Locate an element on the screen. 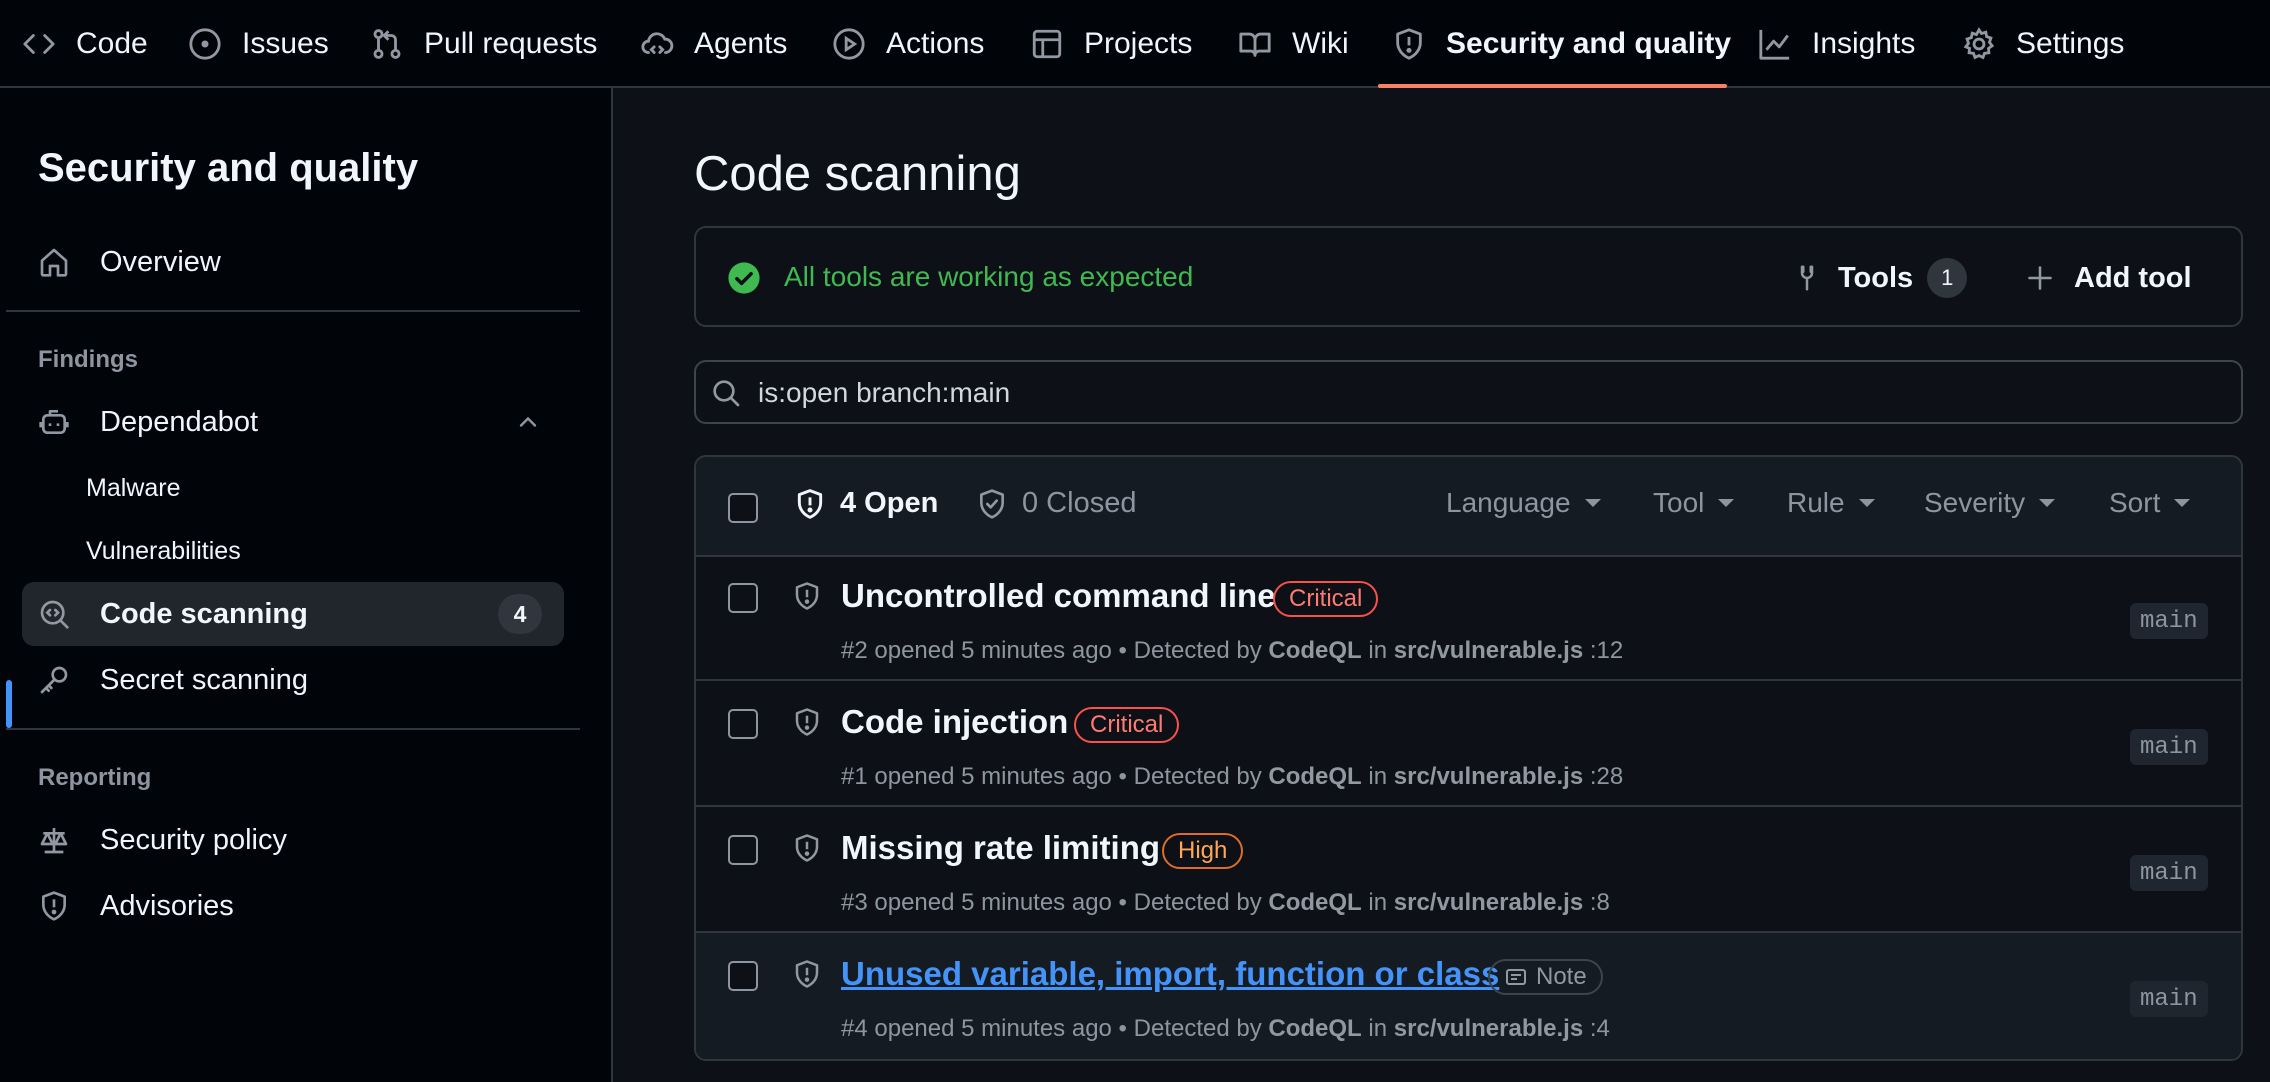 Image resolution: width=2270 pixels, height=1082 pixels. alert-line: :8 is located at coordinates (1599, 902).